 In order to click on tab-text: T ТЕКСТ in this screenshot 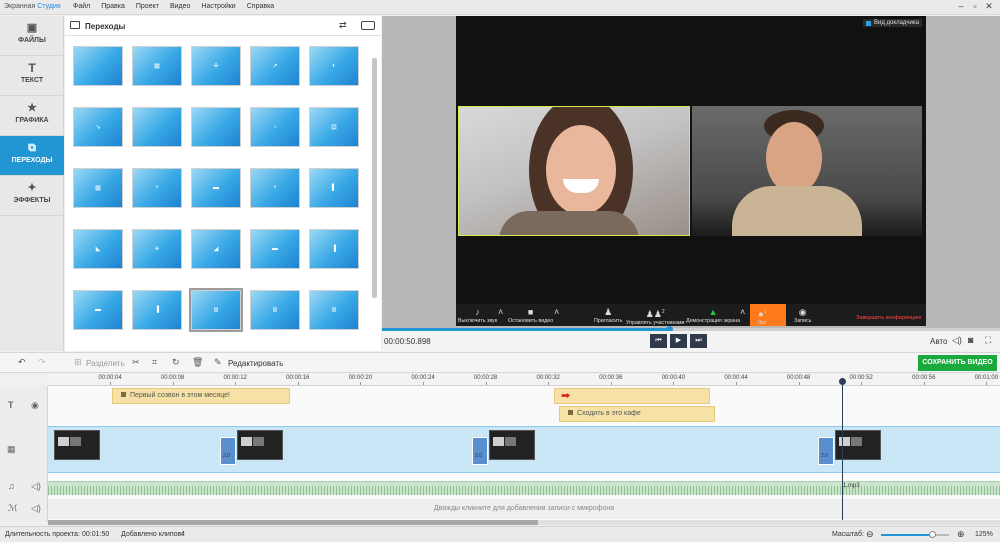, I will do `click(32, 76)`.